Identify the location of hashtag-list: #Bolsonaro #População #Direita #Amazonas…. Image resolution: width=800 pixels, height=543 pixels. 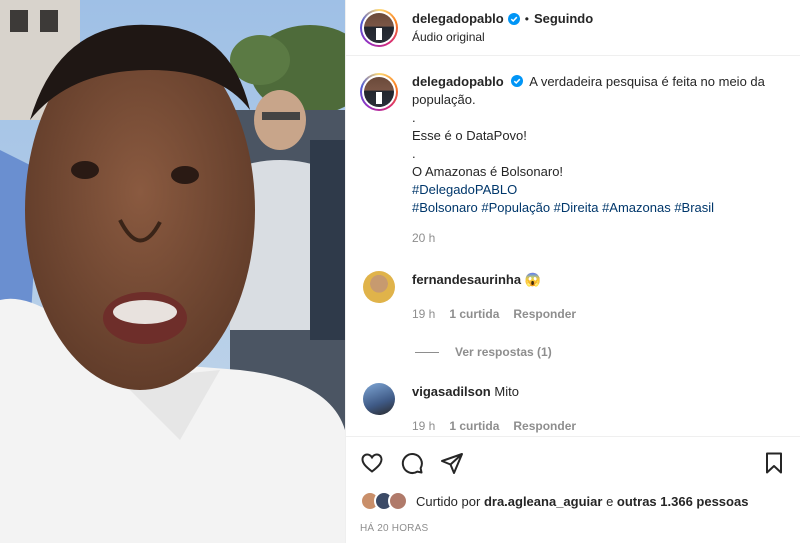
(599, 208).